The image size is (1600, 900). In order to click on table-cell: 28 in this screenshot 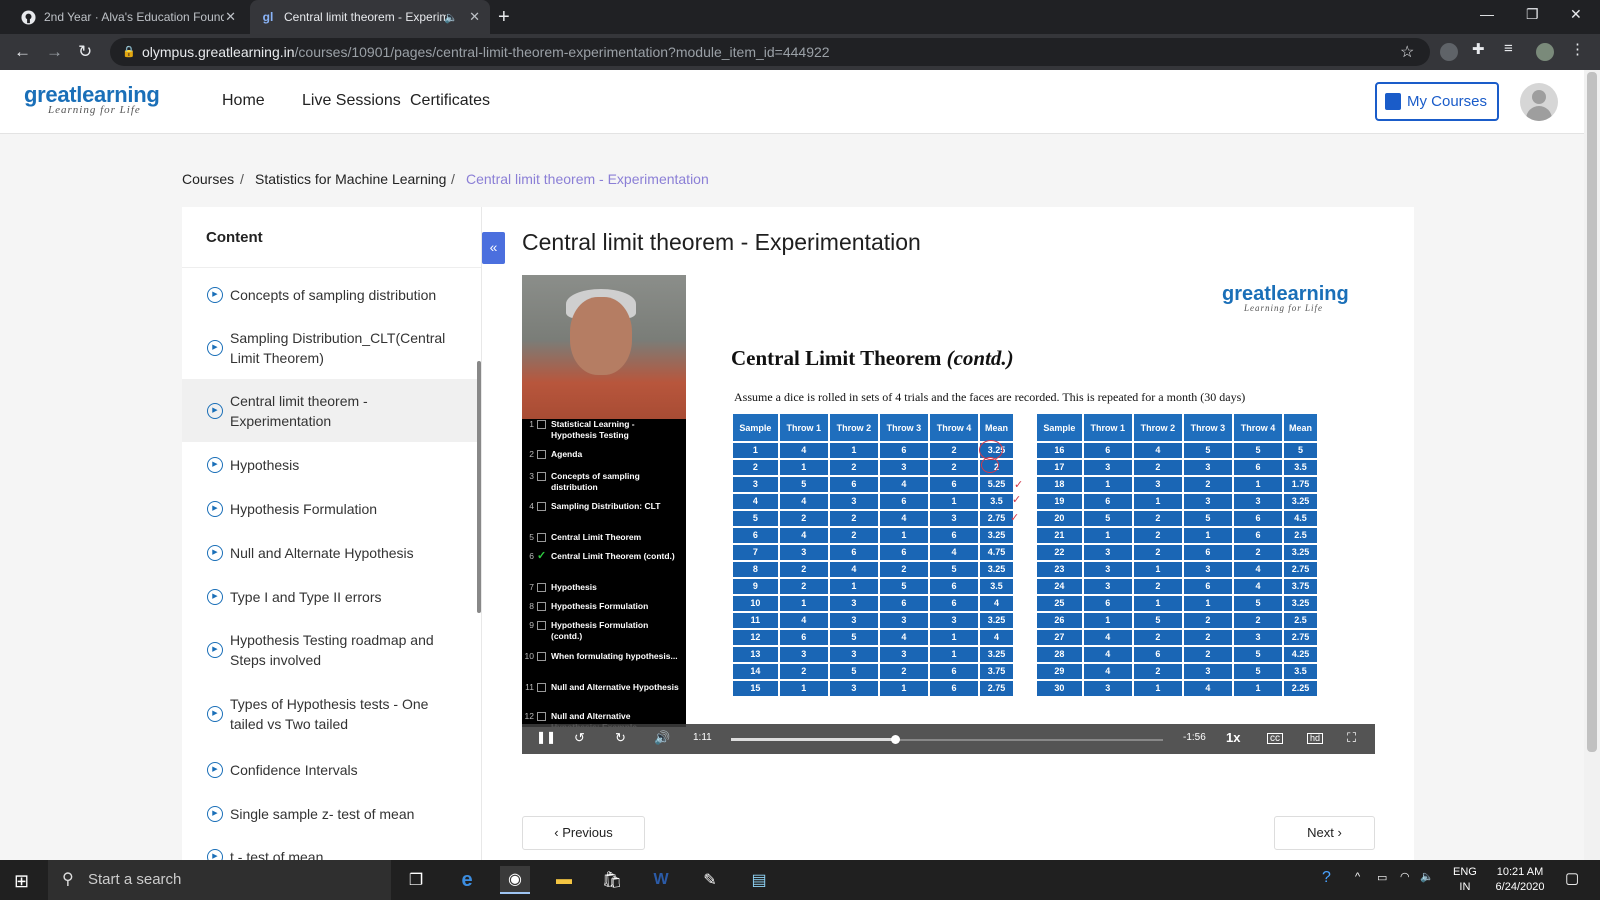, I will do `click(1059, 654)`.